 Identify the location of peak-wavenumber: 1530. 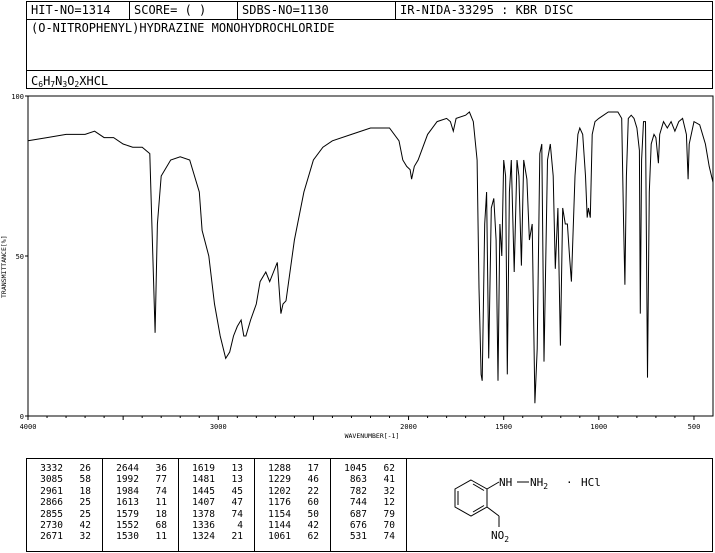
(127, 537).